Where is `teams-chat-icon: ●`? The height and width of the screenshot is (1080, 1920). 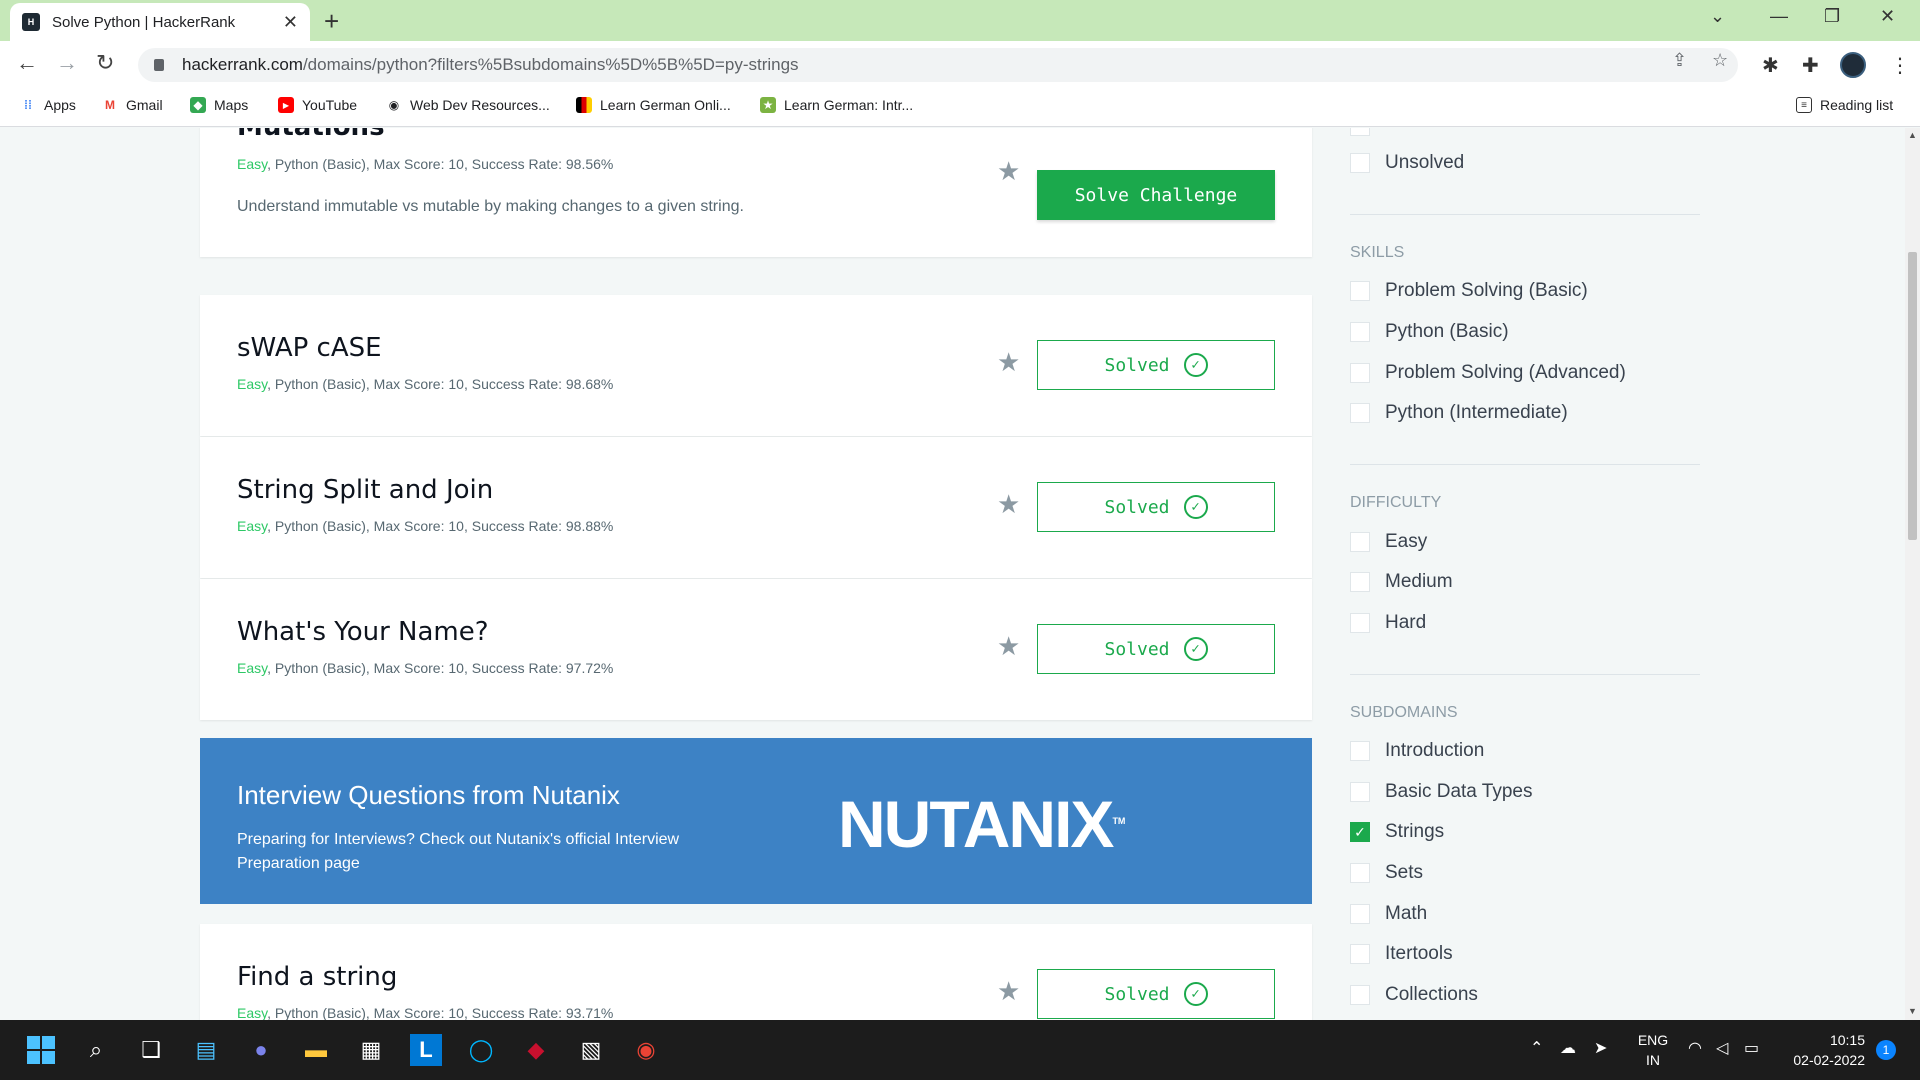 teams-chat-icon: ● is located at coordinates (261, 1050).